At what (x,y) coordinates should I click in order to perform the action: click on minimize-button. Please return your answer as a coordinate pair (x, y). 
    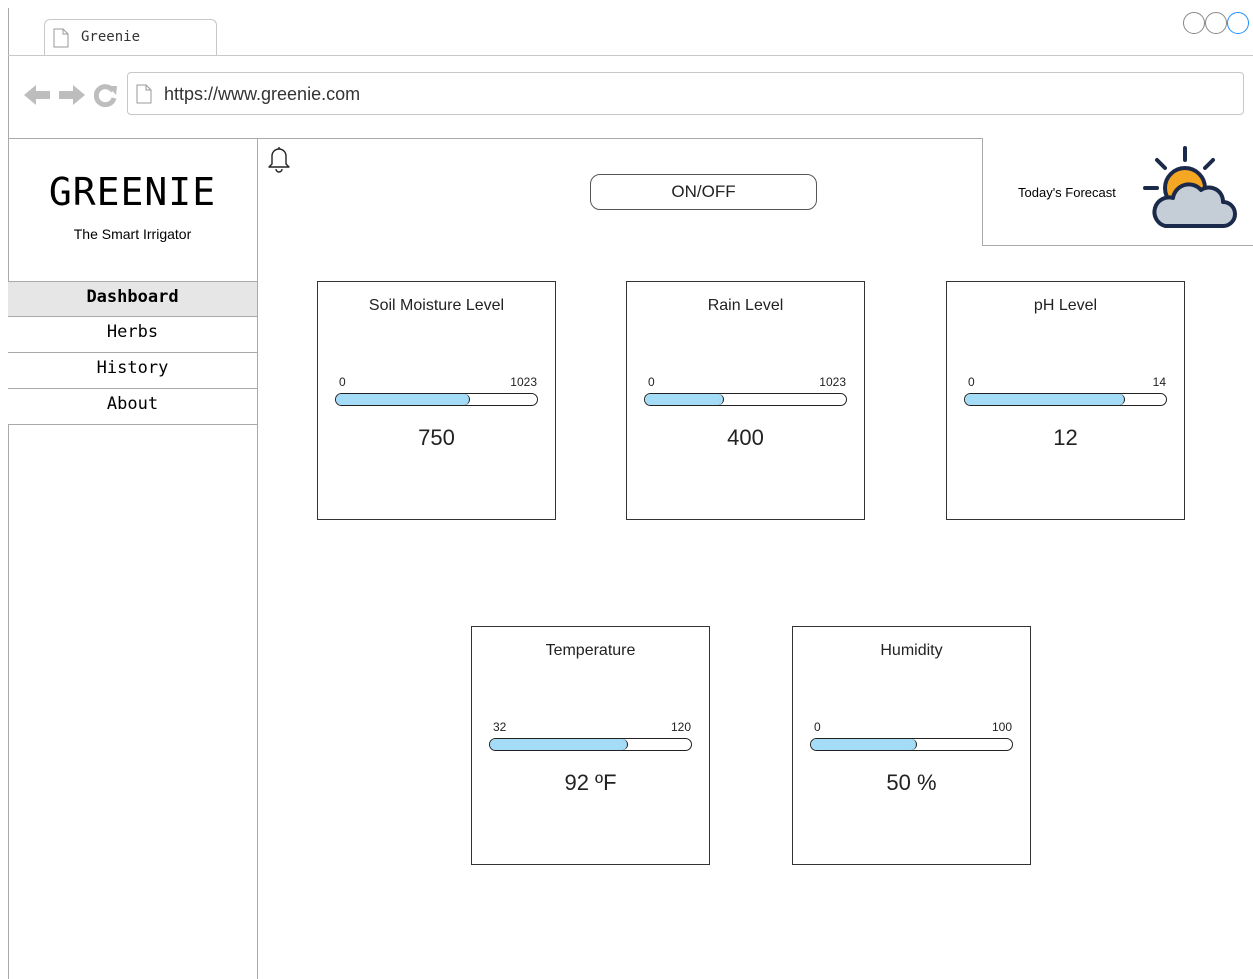
    Looking at the image, I should click on (1194, 23).